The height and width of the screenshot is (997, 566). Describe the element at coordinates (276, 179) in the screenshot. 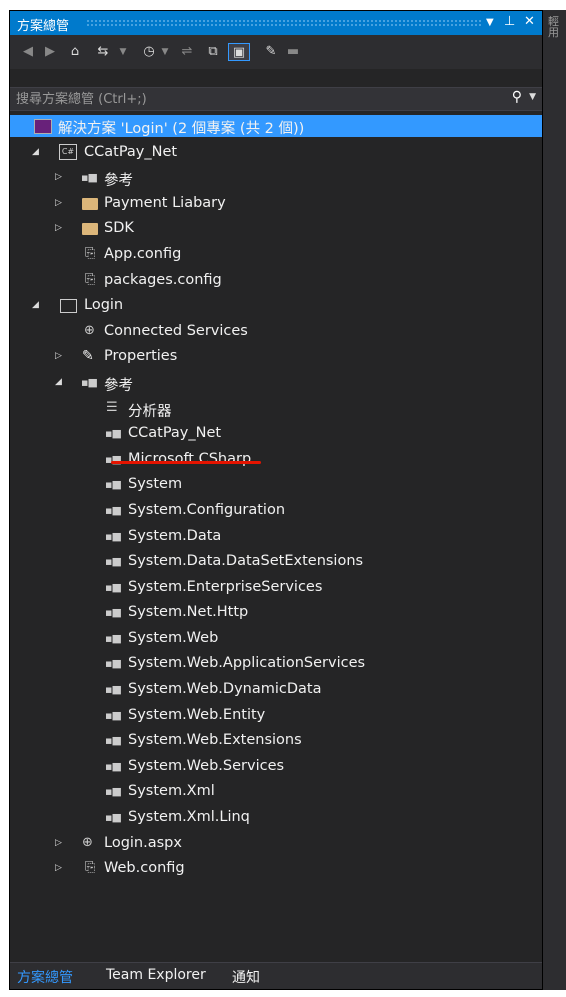

I see `tree-item-references: ▷ ▪■ 參考` at that location.